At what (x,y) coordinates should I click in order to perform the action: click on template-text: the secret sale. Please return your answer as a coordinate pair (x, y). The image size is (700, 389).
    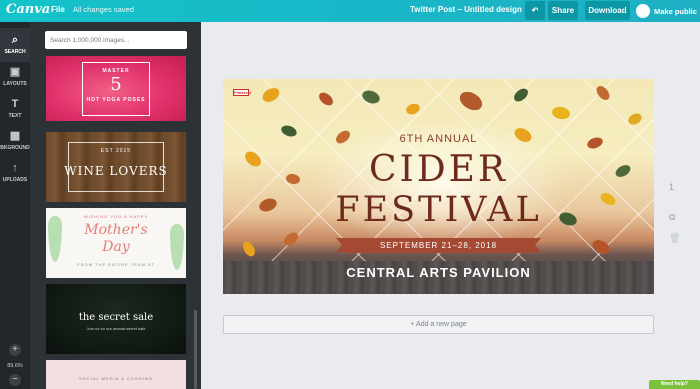
    Looking at the image, I should click on (116, 317).